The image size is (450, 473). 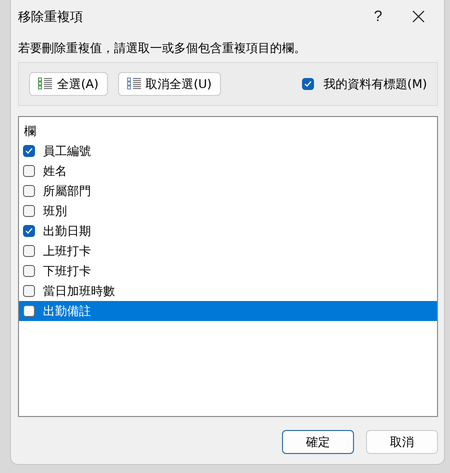 I want to click on headers-checkbox, so click(x=308, y=84).